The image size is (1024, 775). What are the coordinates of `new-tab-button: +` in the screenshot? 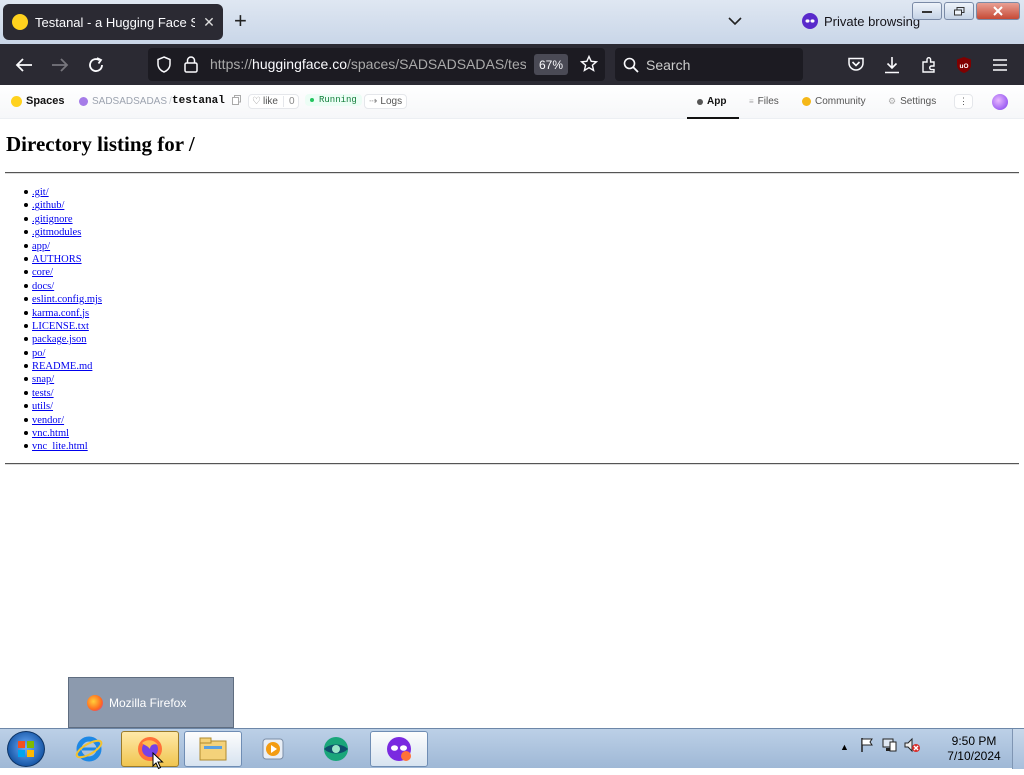 It's located at (240, 21).